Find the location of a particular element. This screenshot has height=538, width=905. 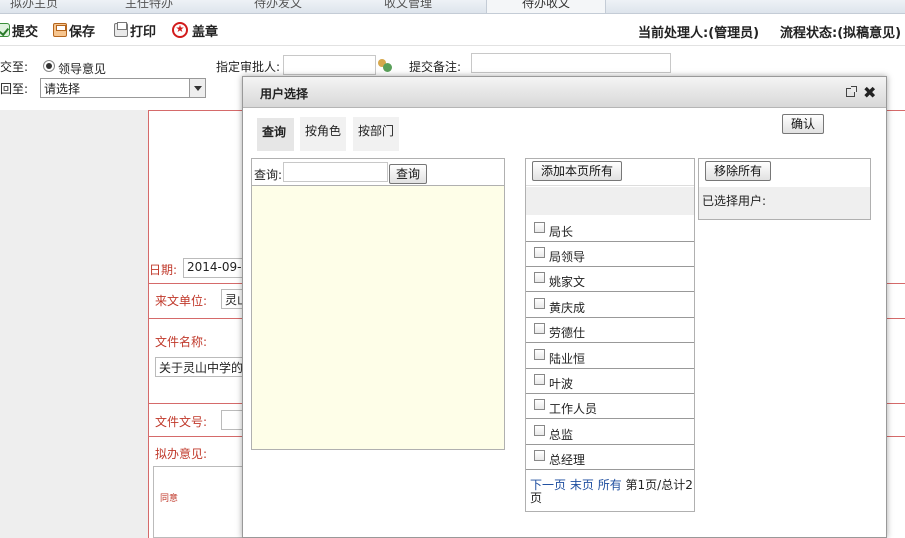

opinion-text: 同意 is located at coordinates (169, 499).